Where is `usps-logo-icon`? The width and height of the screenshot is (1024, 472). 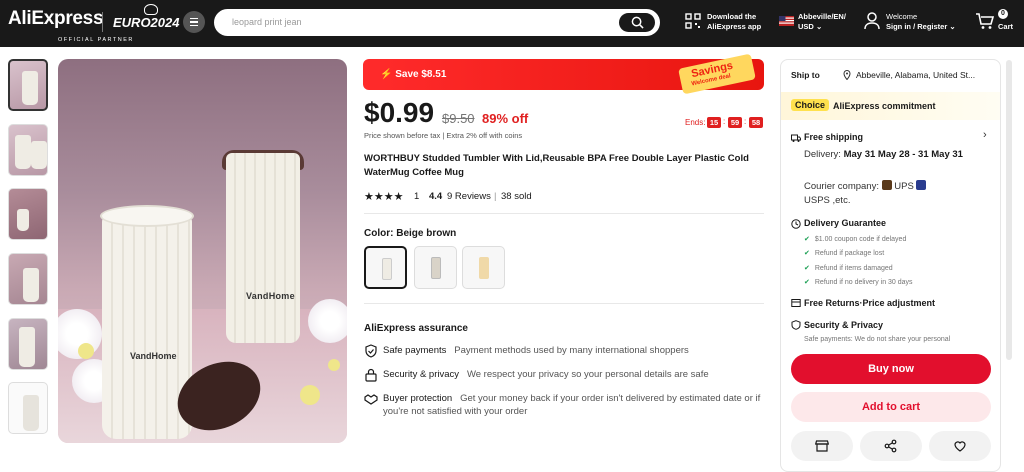 usps-logo-icon is located at coordinates (921, 185).